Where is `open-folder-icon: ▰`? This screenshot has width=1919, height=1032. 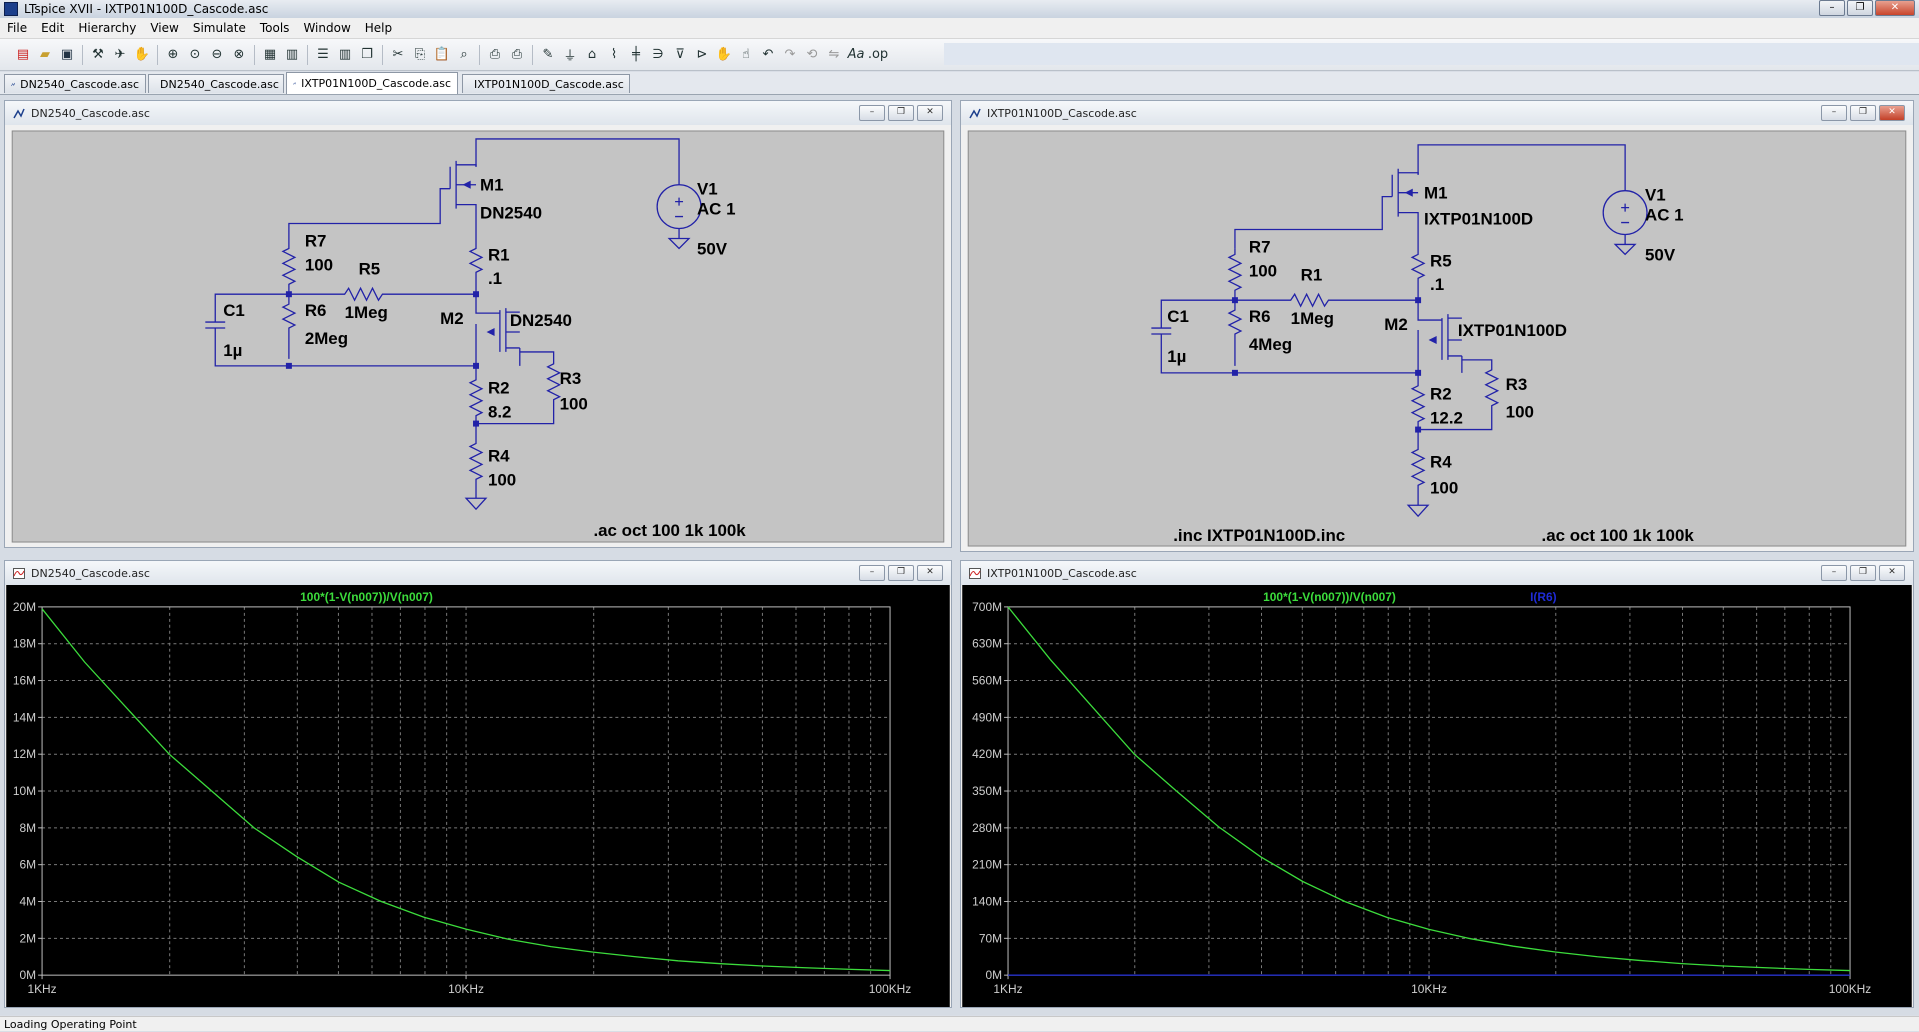
open-folder-icon: ▰ is located at coordinates (45, 55).